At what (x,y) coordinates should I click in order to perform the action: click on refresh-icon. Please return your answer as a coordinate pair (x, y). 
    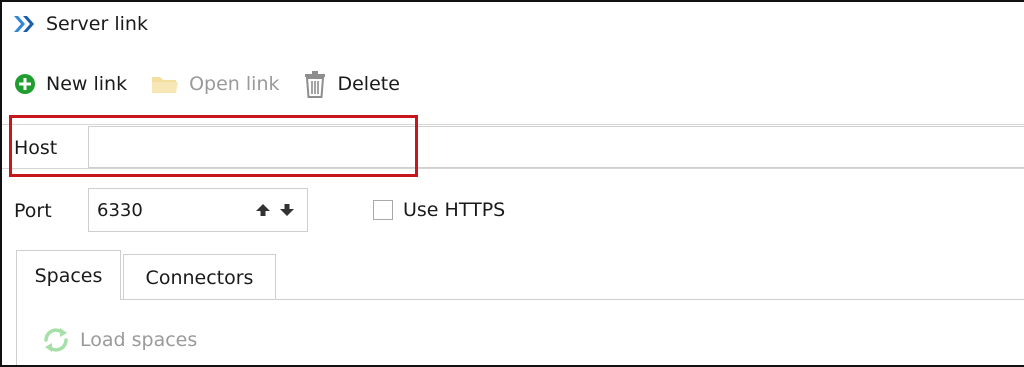
    Looking at the image, I should click on (56, 340).